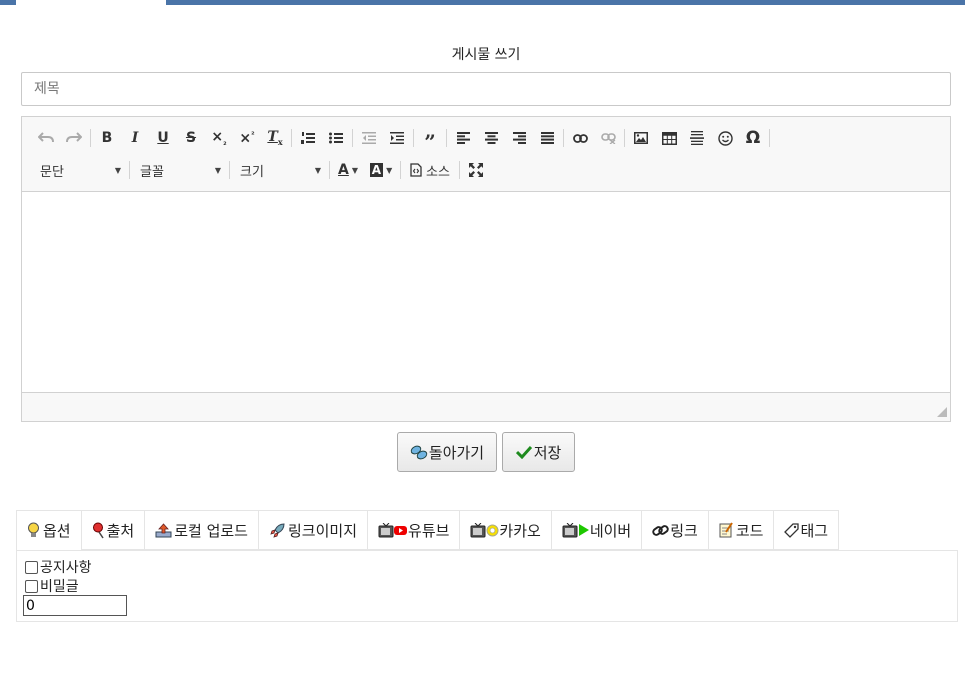 Image resolution: width=965 pixels, height=685 pixels. I want to click on indent-button, so click(397, 138).